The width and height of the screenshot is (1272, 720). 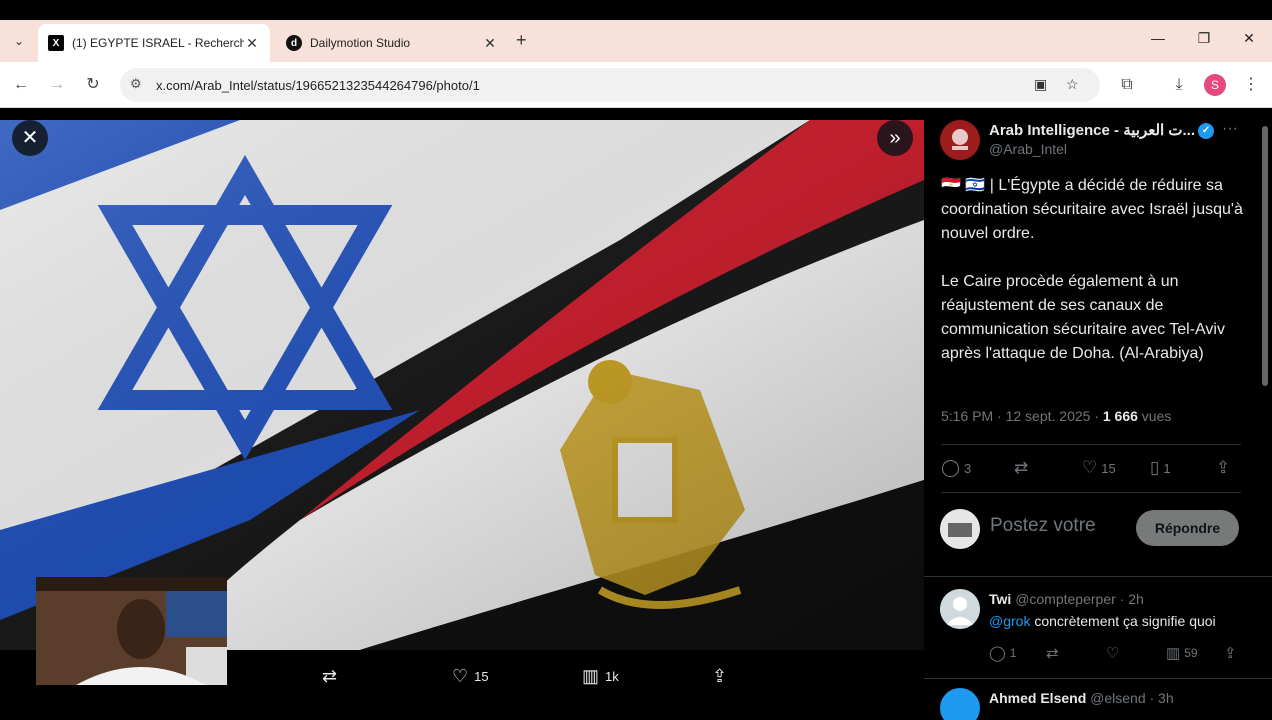 I want to click on comment-reply-button: ◯ 1, so click(x=1002, y=653).